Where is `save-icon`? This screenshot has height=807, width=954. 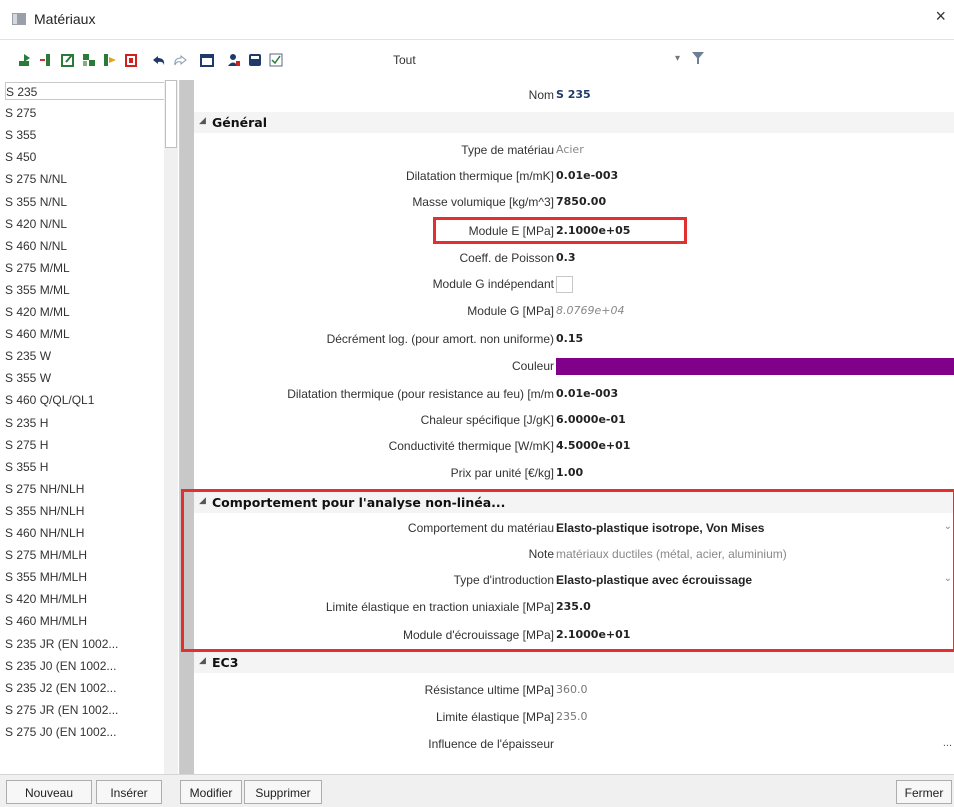 save-icon is located at coordinates (255, 60).